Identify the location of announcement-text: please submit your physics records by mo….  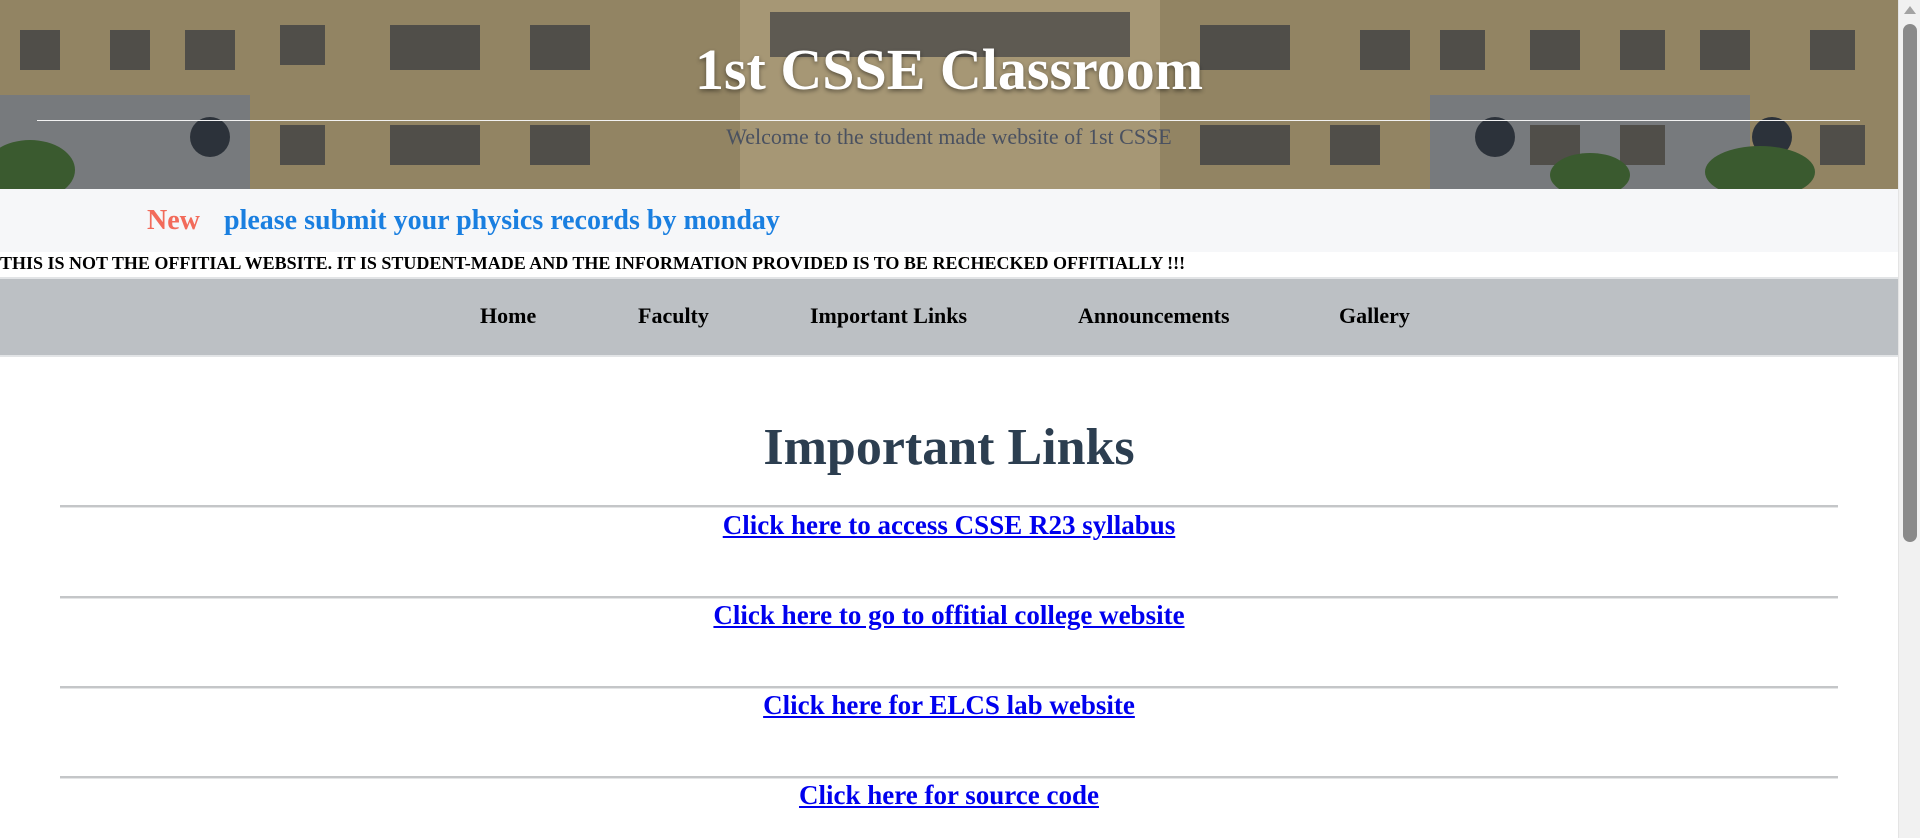
(502, 220).